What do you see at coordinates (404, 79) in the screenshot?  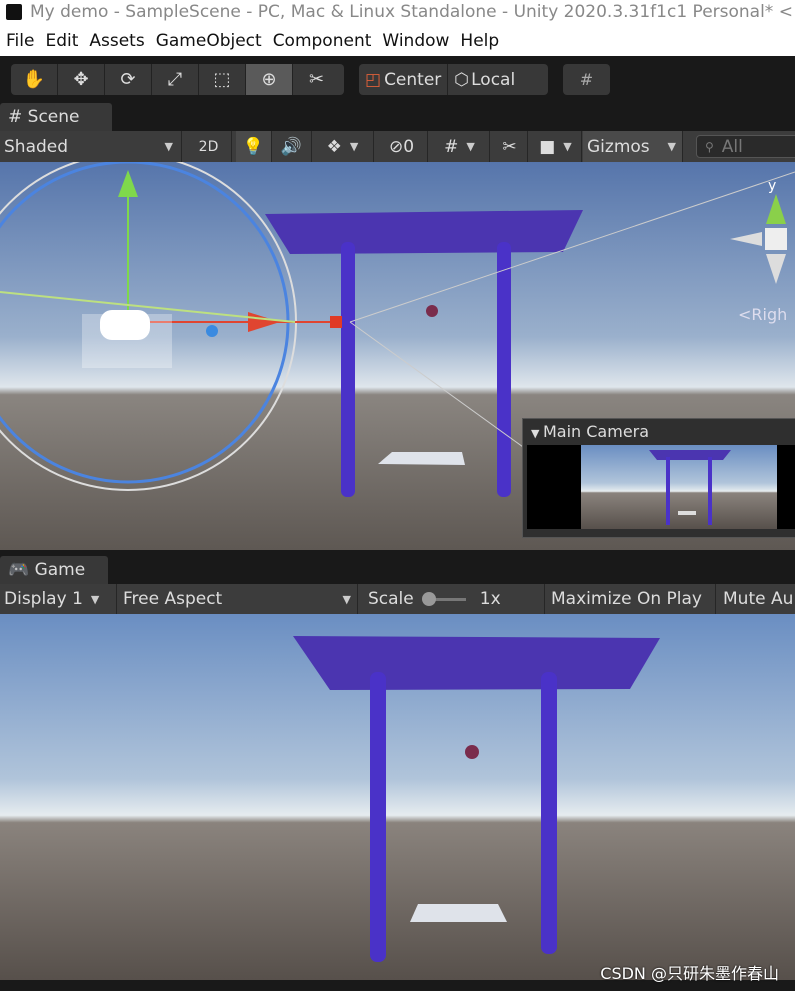 I see `pivot-center-button: ◰ Center` at bounding box center [404, 79].